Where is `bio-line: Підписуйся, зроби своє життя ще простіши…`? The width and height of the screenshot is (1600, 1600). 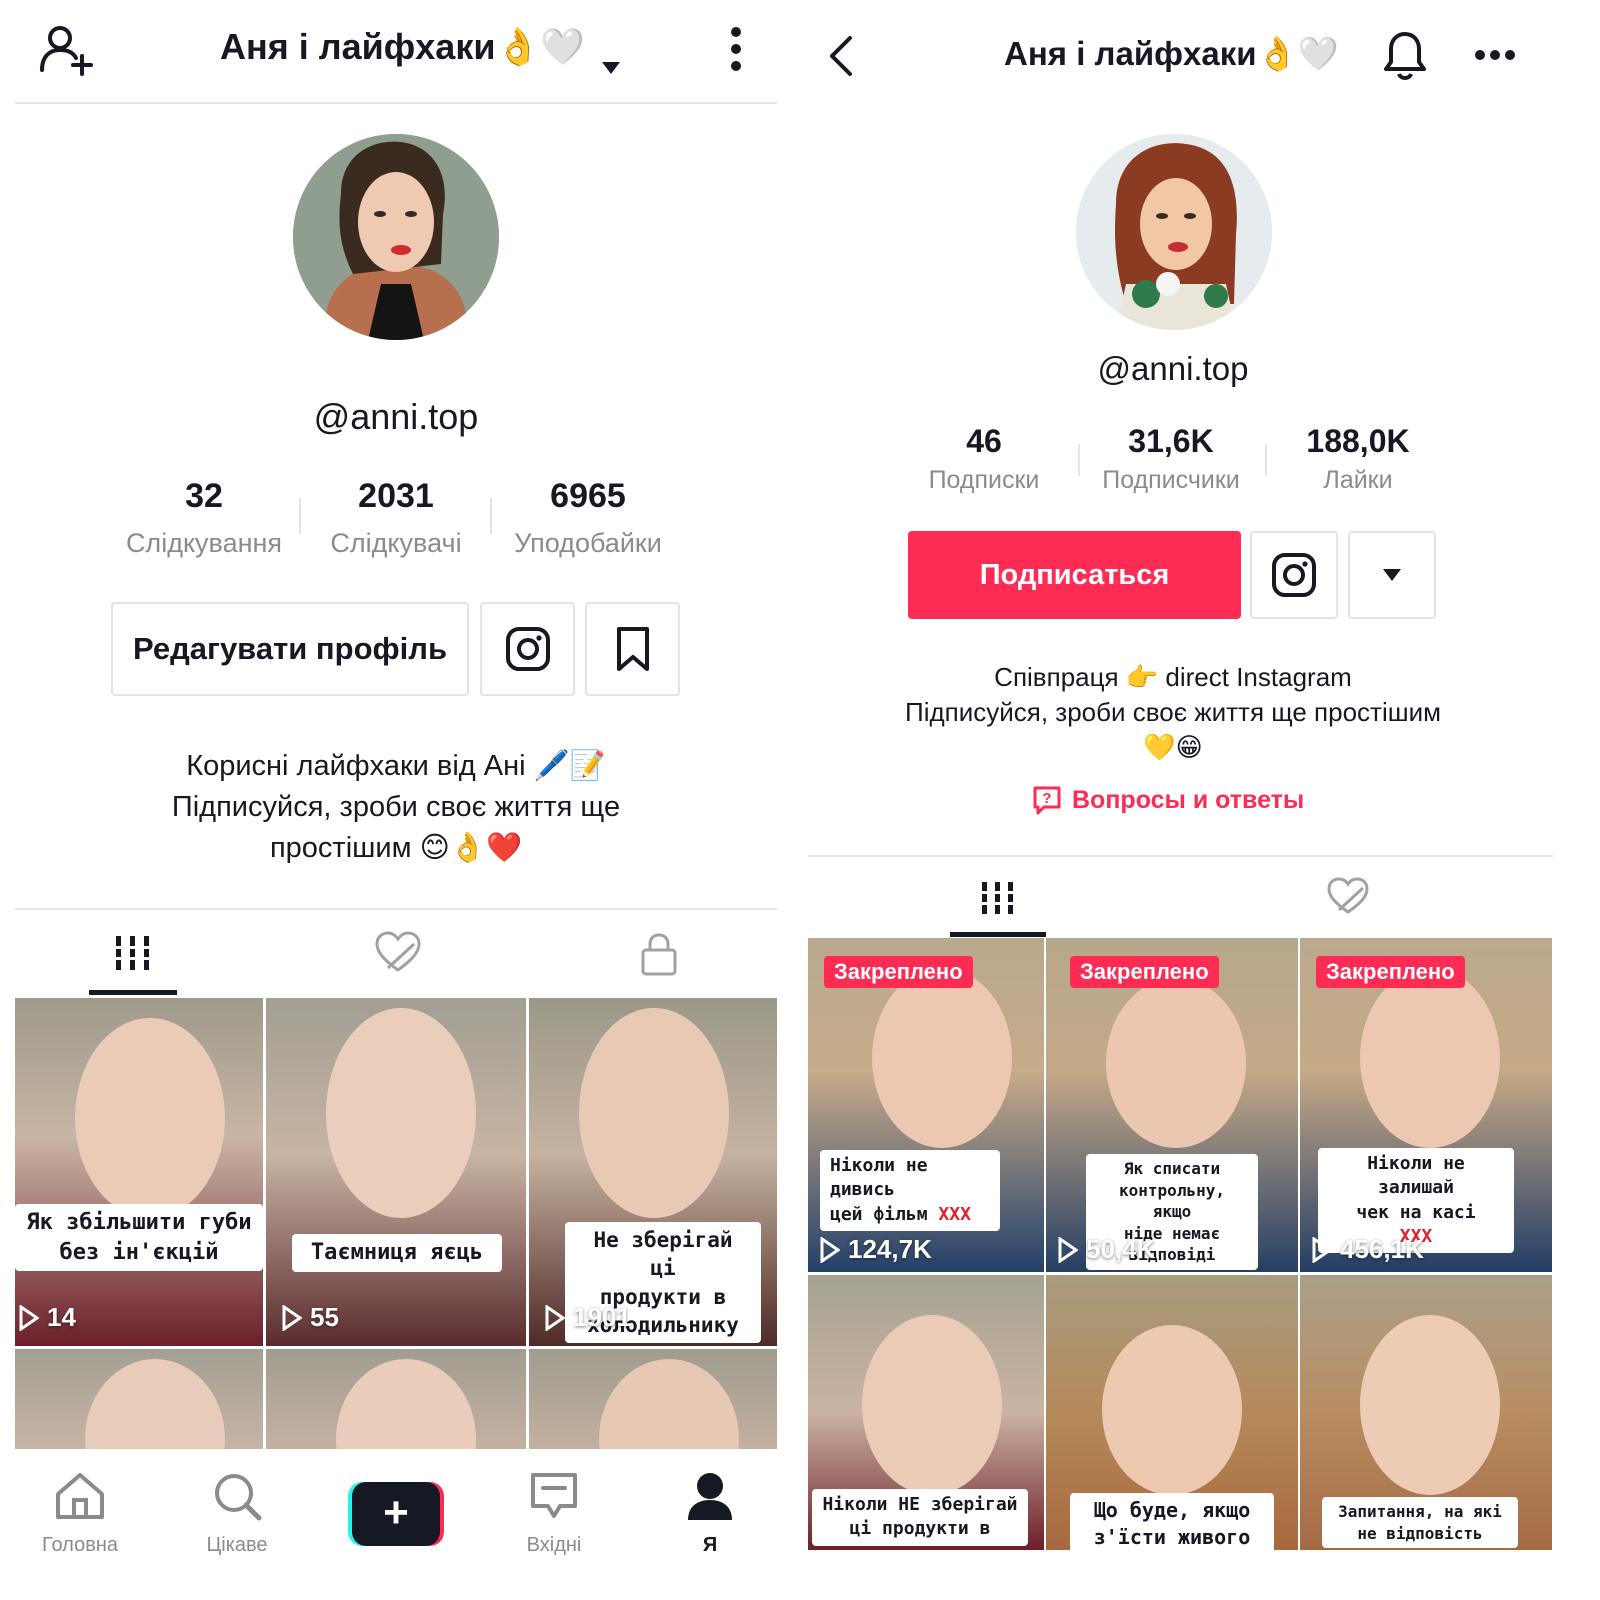
bio-line: Підписуйся, зроби своє життя ще простіши… is located at coordinates (1173, 712).